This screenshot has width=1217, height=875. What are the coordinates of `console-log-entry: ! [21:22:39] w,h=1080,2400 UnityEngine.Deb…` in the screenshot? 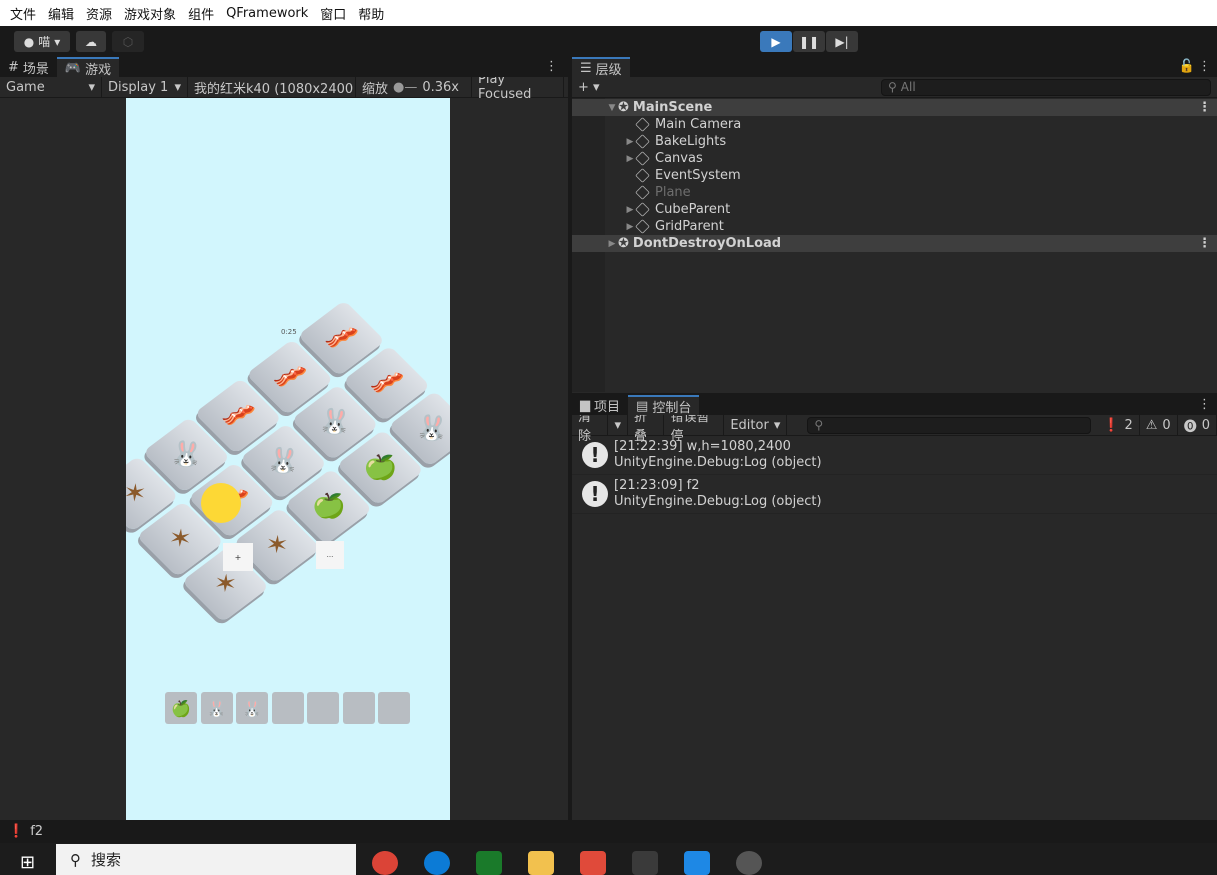 It's located at (894, 455).